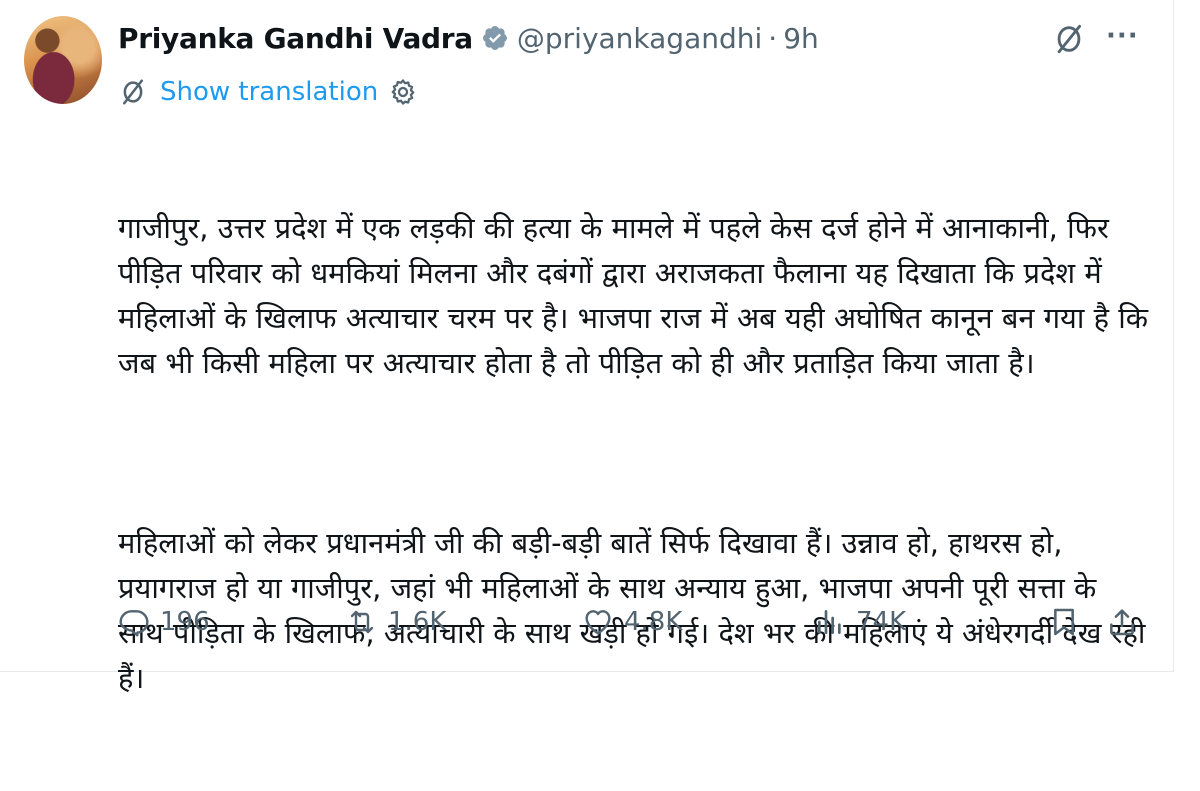 The image size is (1200, 791). Describe the element at coordinates (829, 622) in the screenshot. I see `views-icon` at that location.